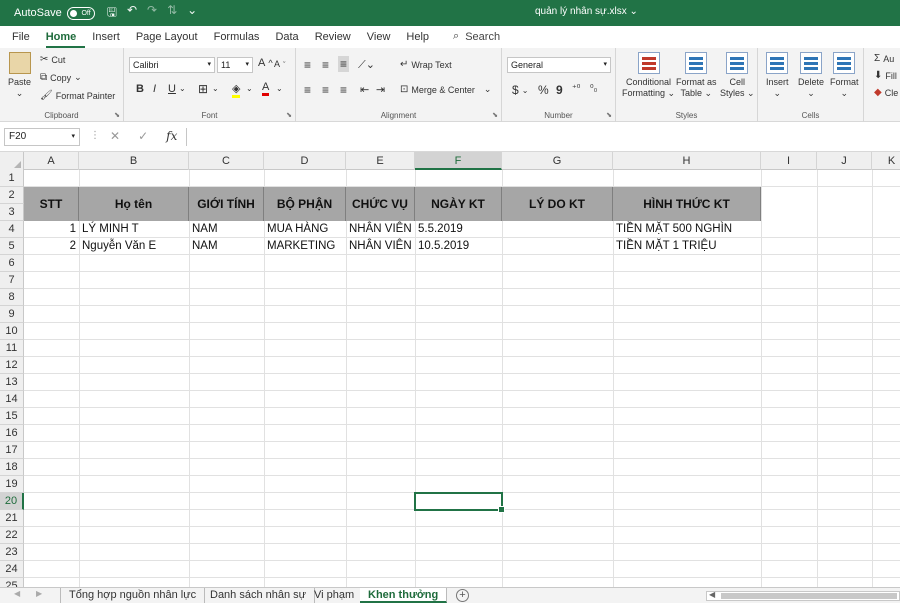 Image resolution: width=900 pixels, height=603 pixels. Describe the element at coordinates (305, 161) in the screenshot. I see `column-header-d: D` at that location.